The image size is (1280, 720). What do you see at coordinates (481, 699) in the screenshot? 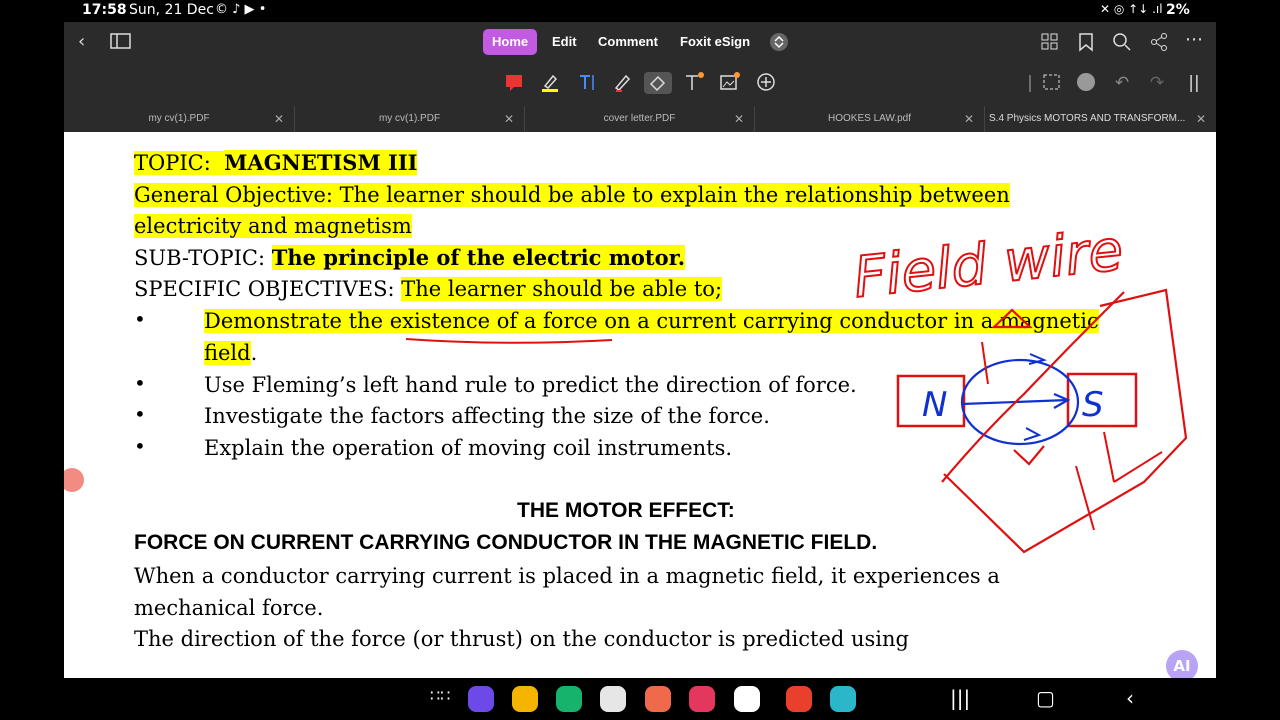
I see `app-dock-icon` at bounding box center [481, 699].